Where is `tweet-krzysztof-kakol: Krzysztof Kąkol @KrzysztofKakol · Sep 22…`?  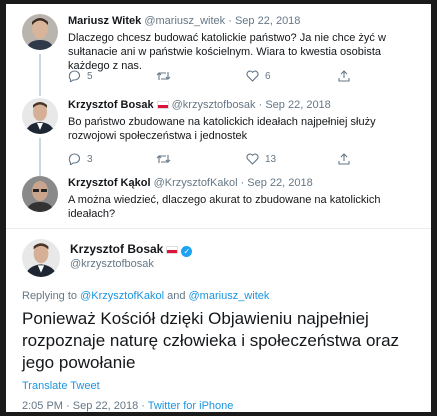 tweet-krzysztof-kakol: Krzysztof Kąkol @KrzysztofKakol · Sep 22… is located at coordinates (218, 200).